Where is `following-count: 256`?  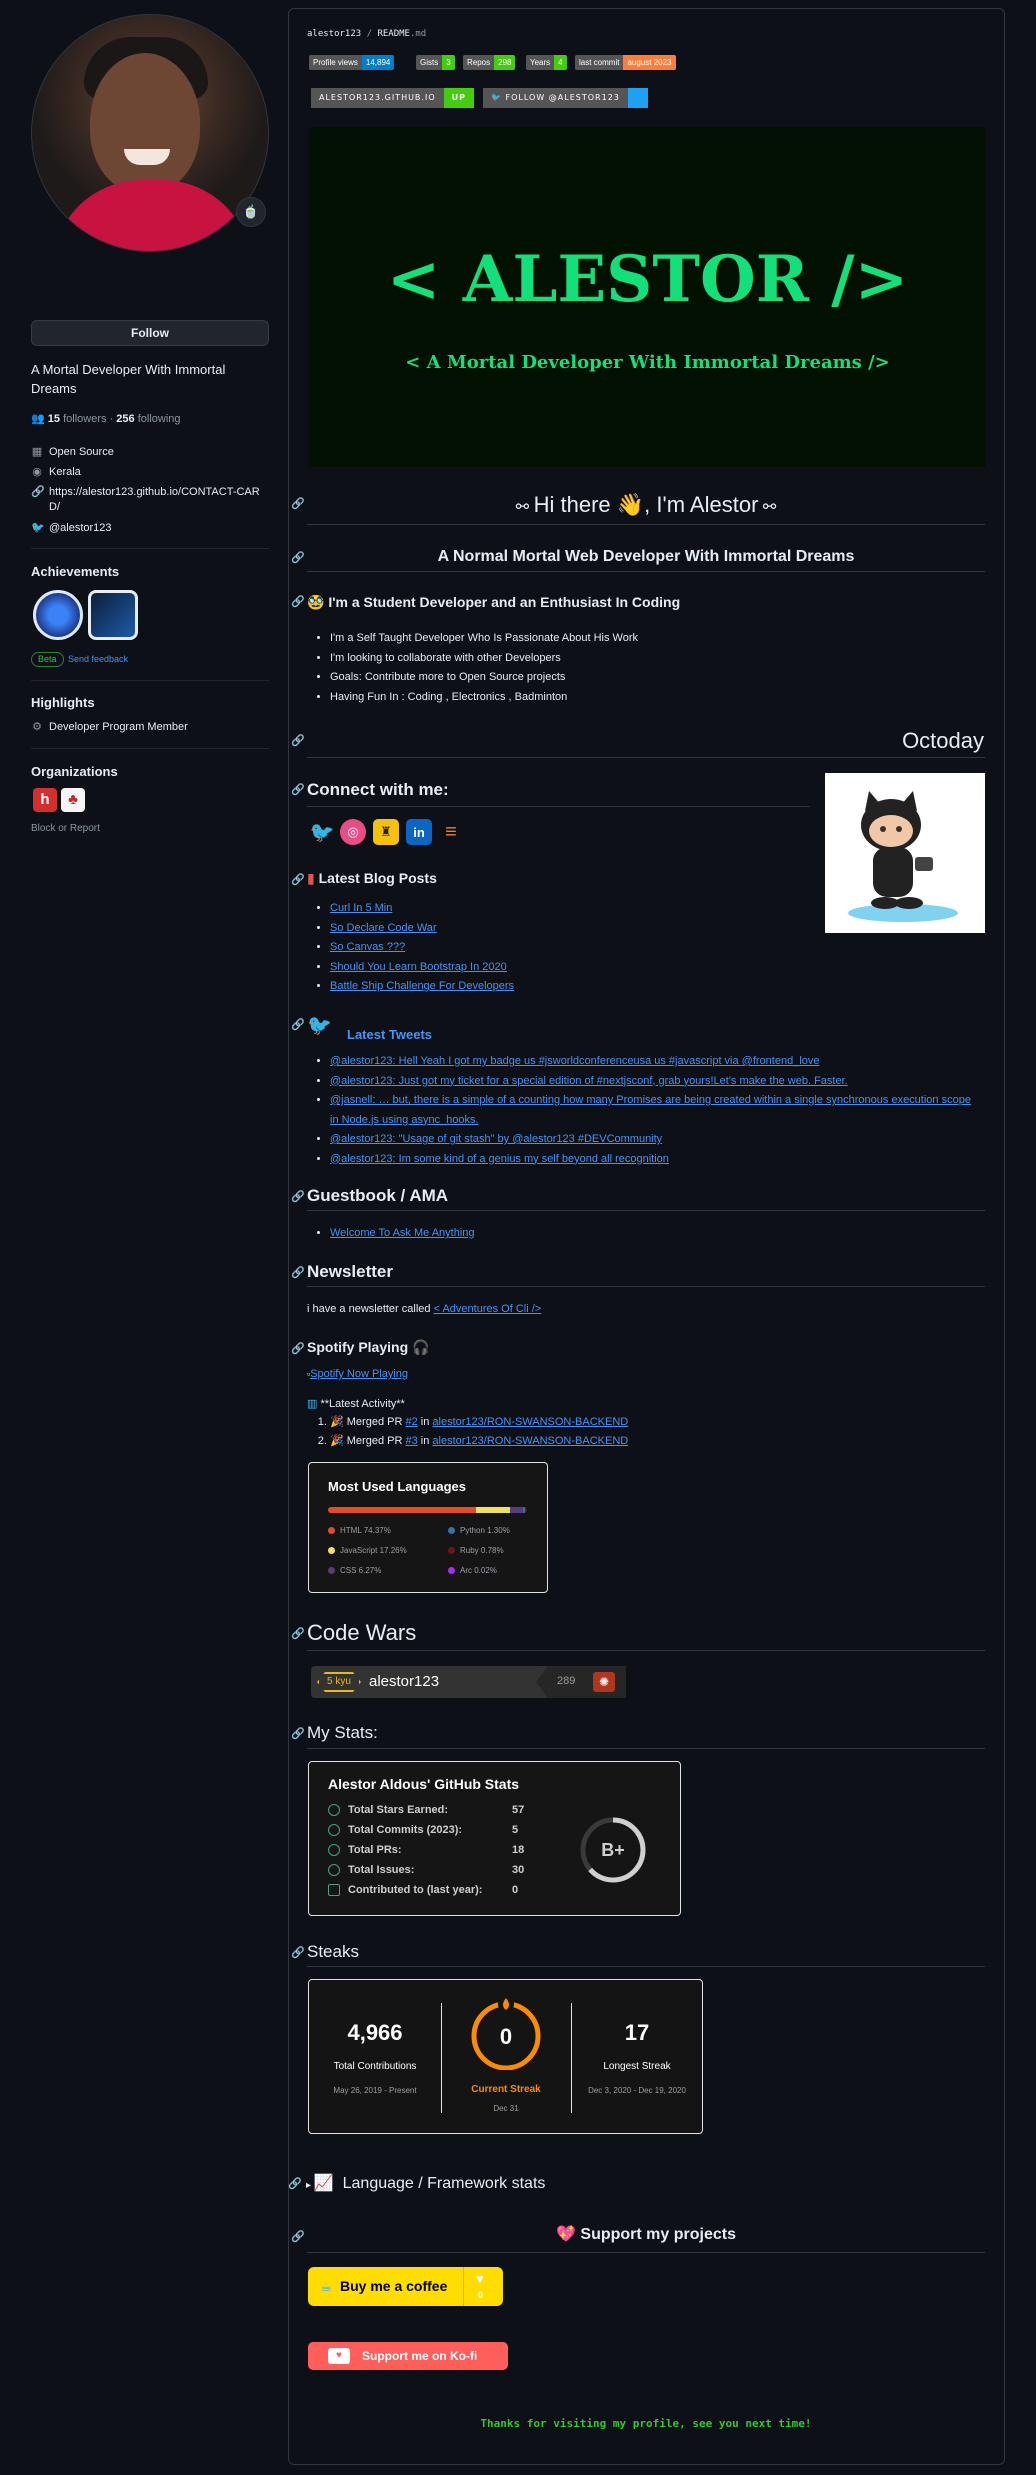 following-count: 256 is located at coordinates (125, 419).